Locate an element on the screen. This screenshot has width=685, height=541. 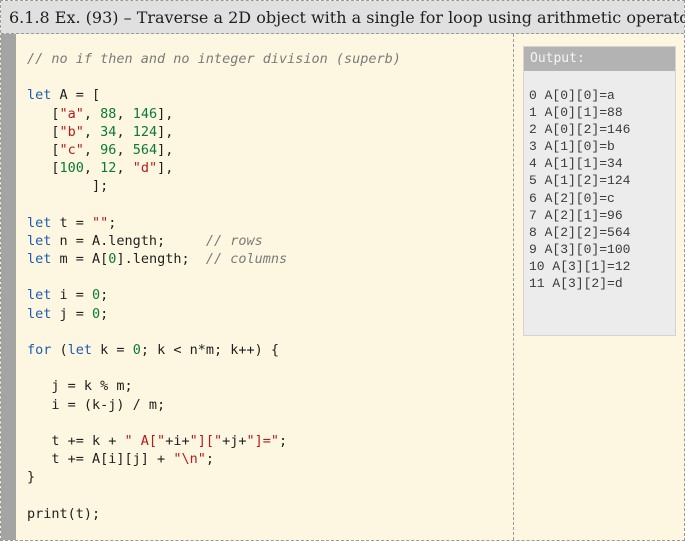
code-token-str: "][" is located at coordinates (206, 440).